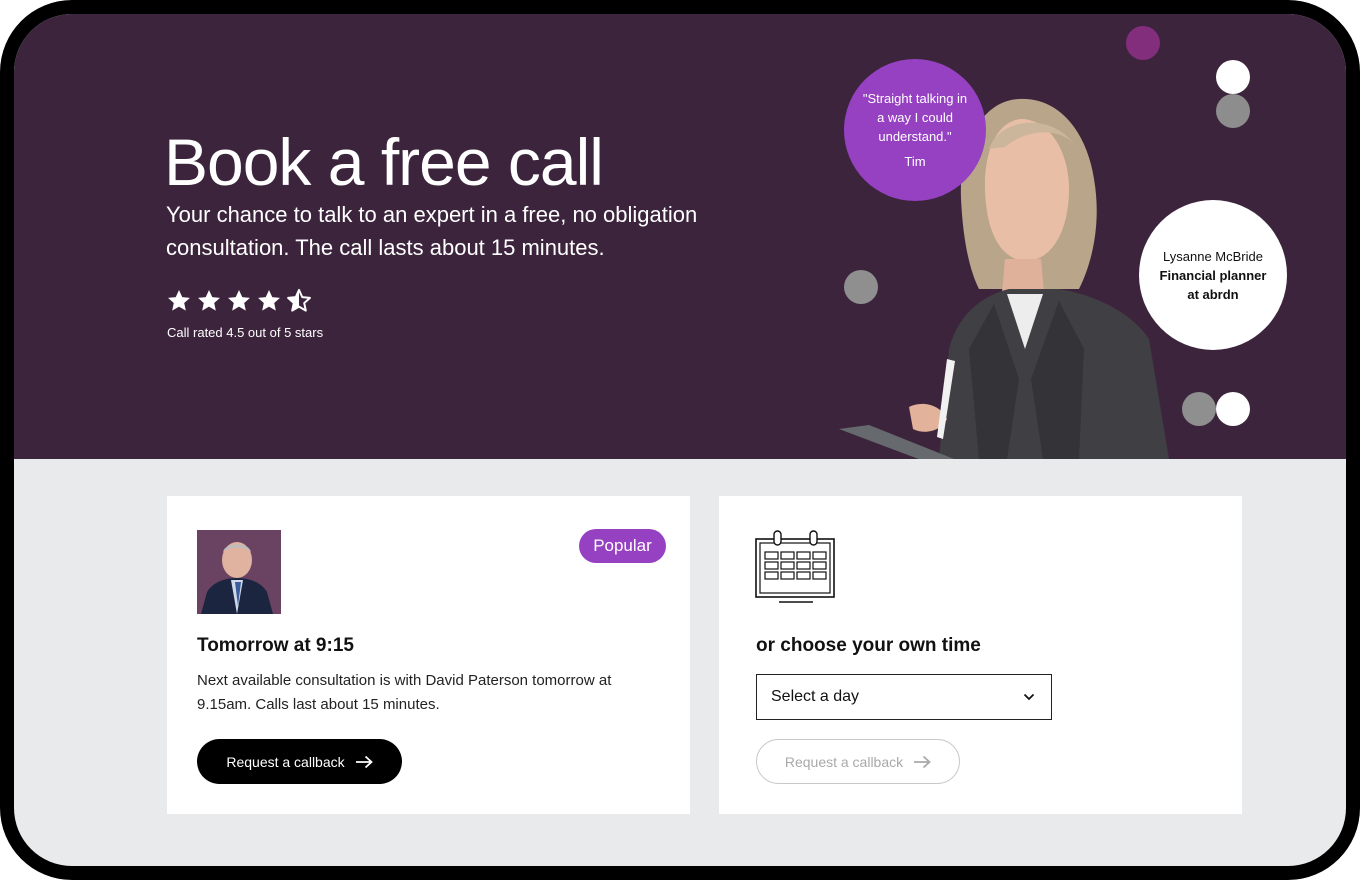 This screenshot has width=1360, height=880. What do you see at coordinates (622, 546) in the screenshot?
I see `popular-badge: Popular` at bounding box center [622, 546].